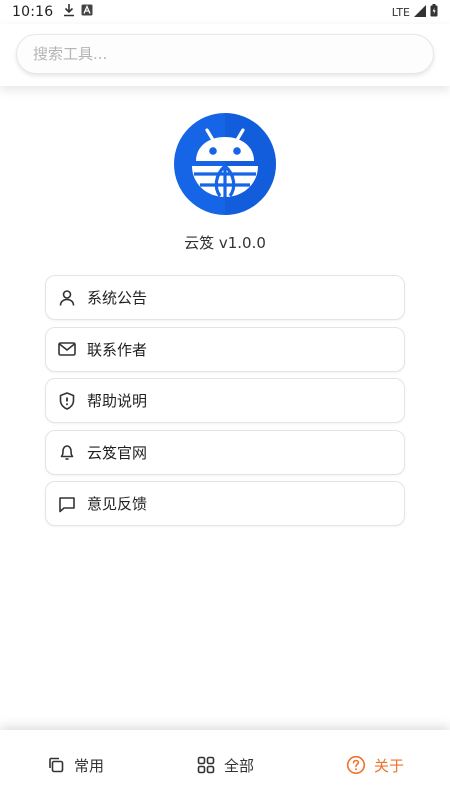 This screenshot has width=450, height=800. What do you see at coordinates (400, 12) in the screenshot?
I see `network-type: LTE` at bounding box center [400, 12].